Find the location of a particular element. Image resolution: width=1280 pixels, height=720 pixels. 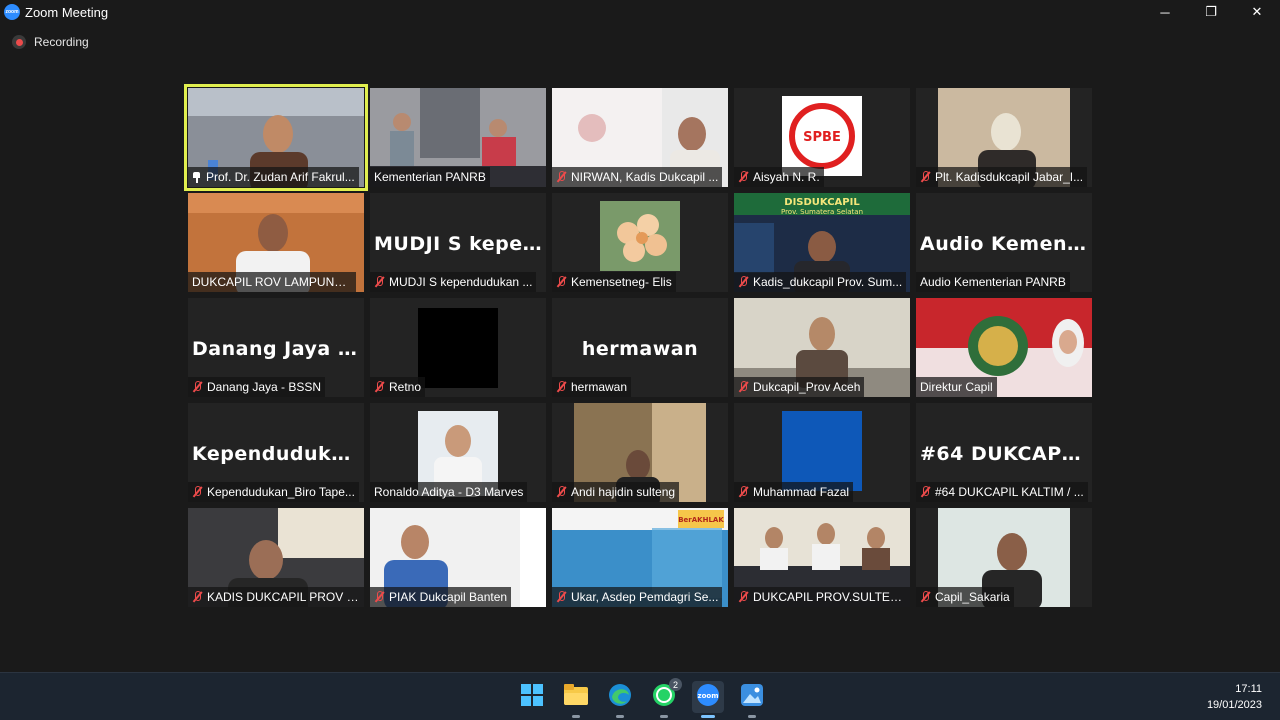

participant-name-bar: Kemensetneg- Elis is located at coordinates (614, 282).